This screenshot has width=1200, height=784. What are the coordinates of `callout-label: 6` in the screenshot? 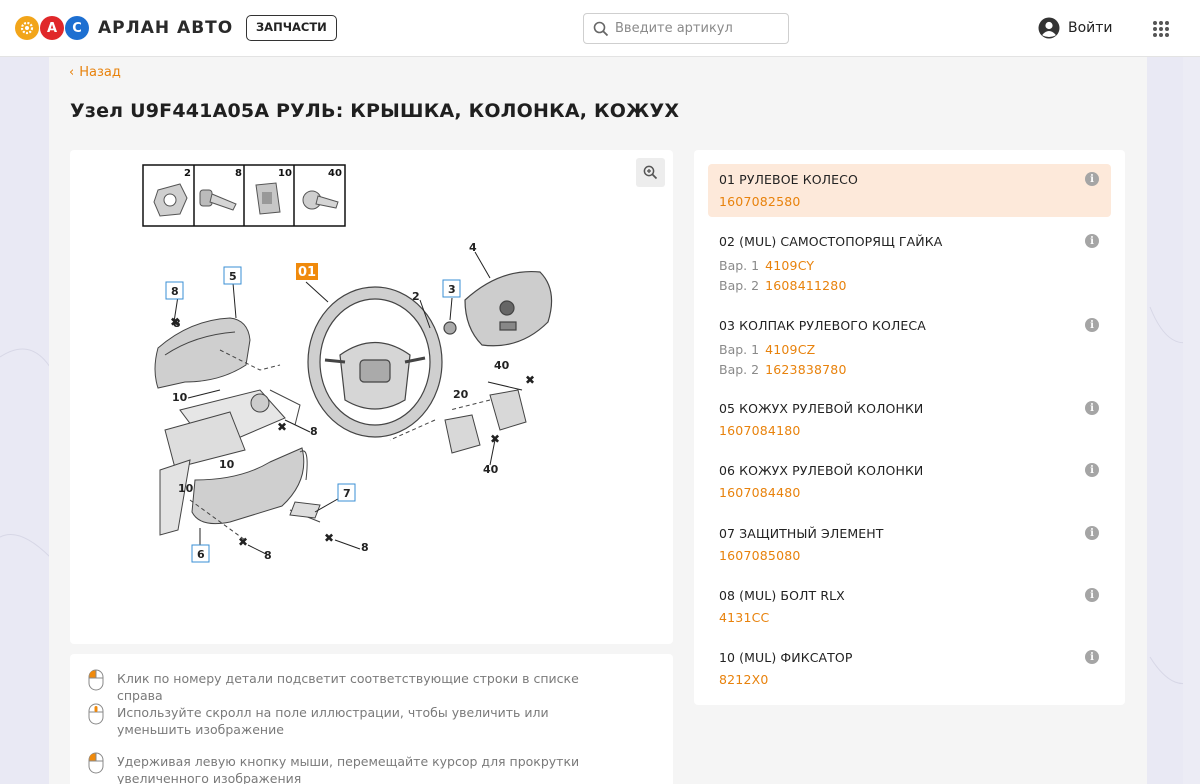 It's located at (201, 554).